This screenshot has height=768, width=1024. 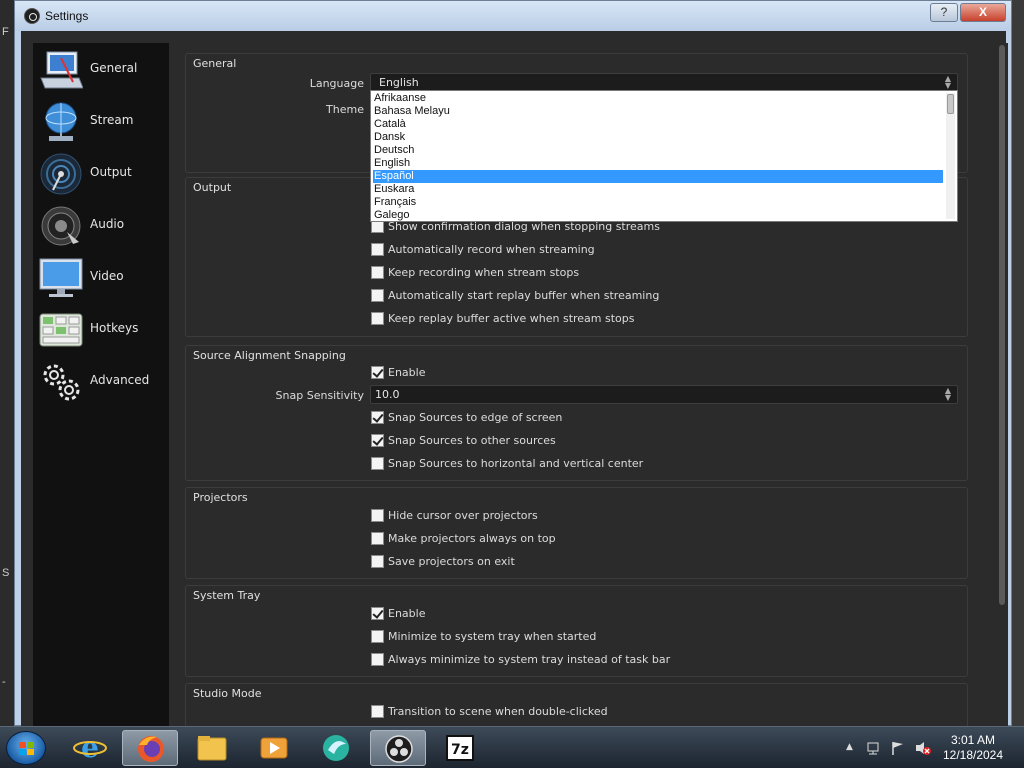 What do you see at coordinates (491, 249) in the screenshot?
I see `checkbox-label: Automatically record when streaming` at bounding box center [491, 249].